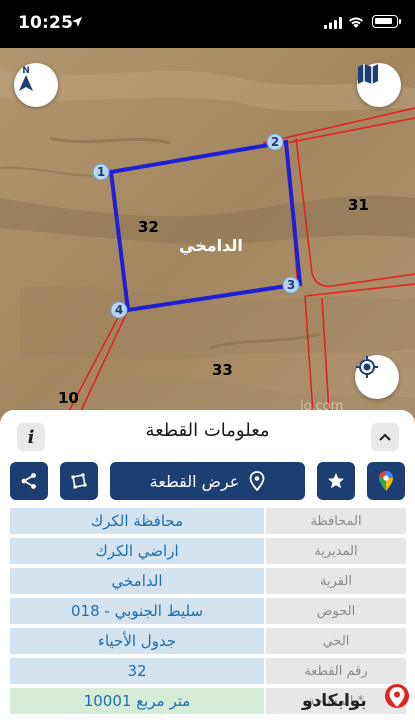 The height and width of the screenshot is (720, 415). I want to click on svg-text: بوابكادو, so click(334, 701).